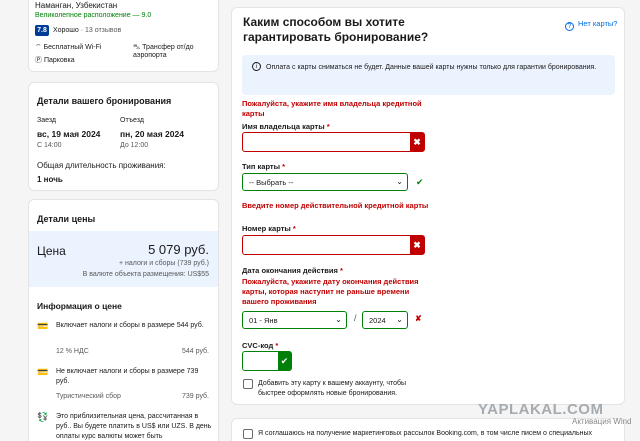 Image resolution: width=640 pixels, height=441 pixels. What do you see at coordinates (292, 270) in the screenshot?
I see `expiry-label: Дата окончания действия *` at bounding box center [292, 270].